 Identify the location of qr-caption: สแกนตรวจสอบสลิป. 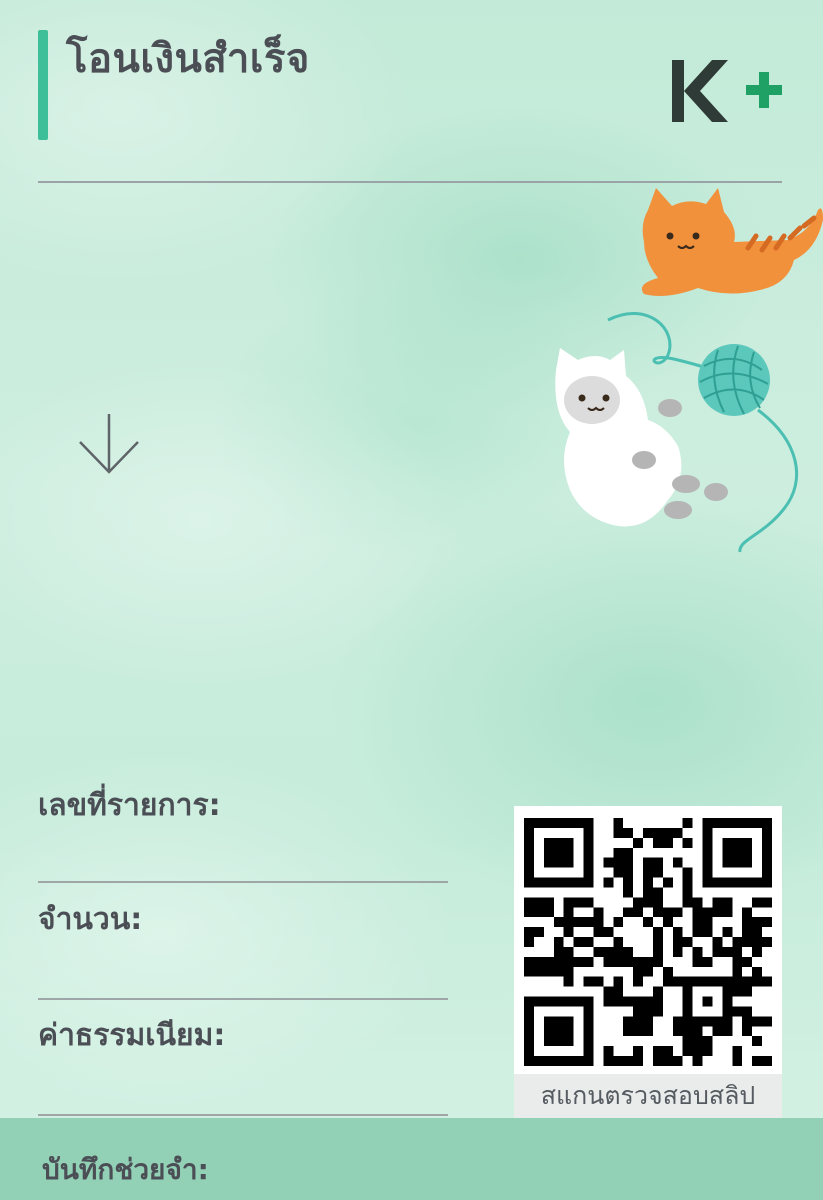
(648, 1096).